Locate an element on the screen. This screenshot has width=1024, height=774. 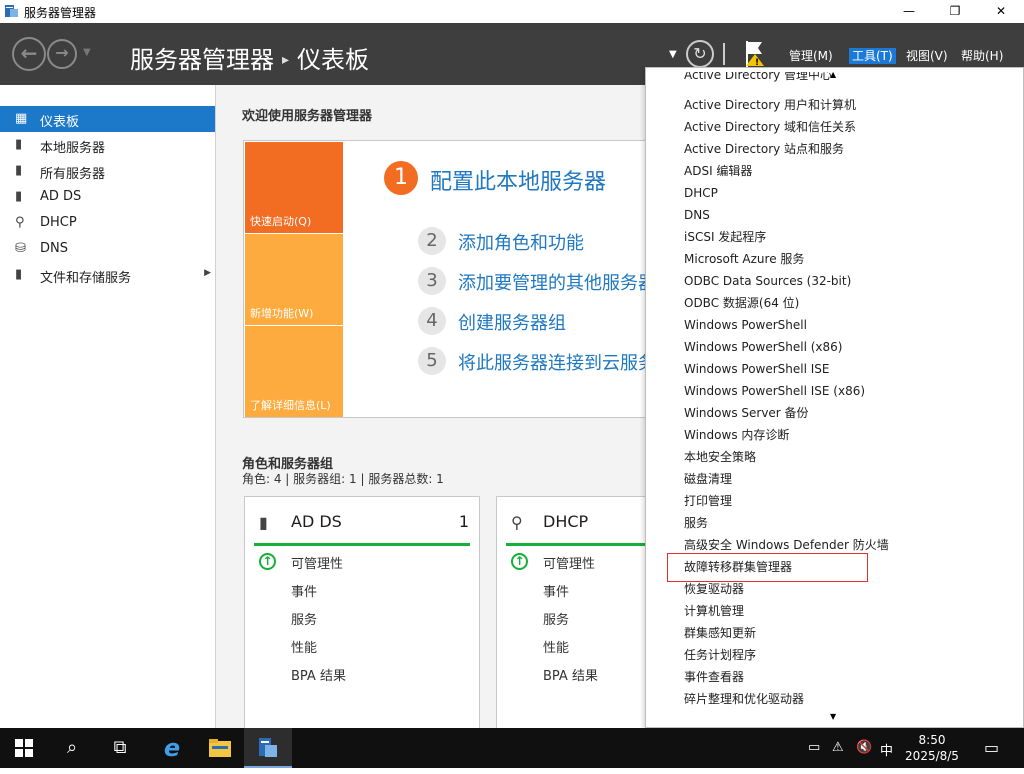
sidebar-item-local-server: ▮ 本地服务器 is located at coordinates (107, 145).